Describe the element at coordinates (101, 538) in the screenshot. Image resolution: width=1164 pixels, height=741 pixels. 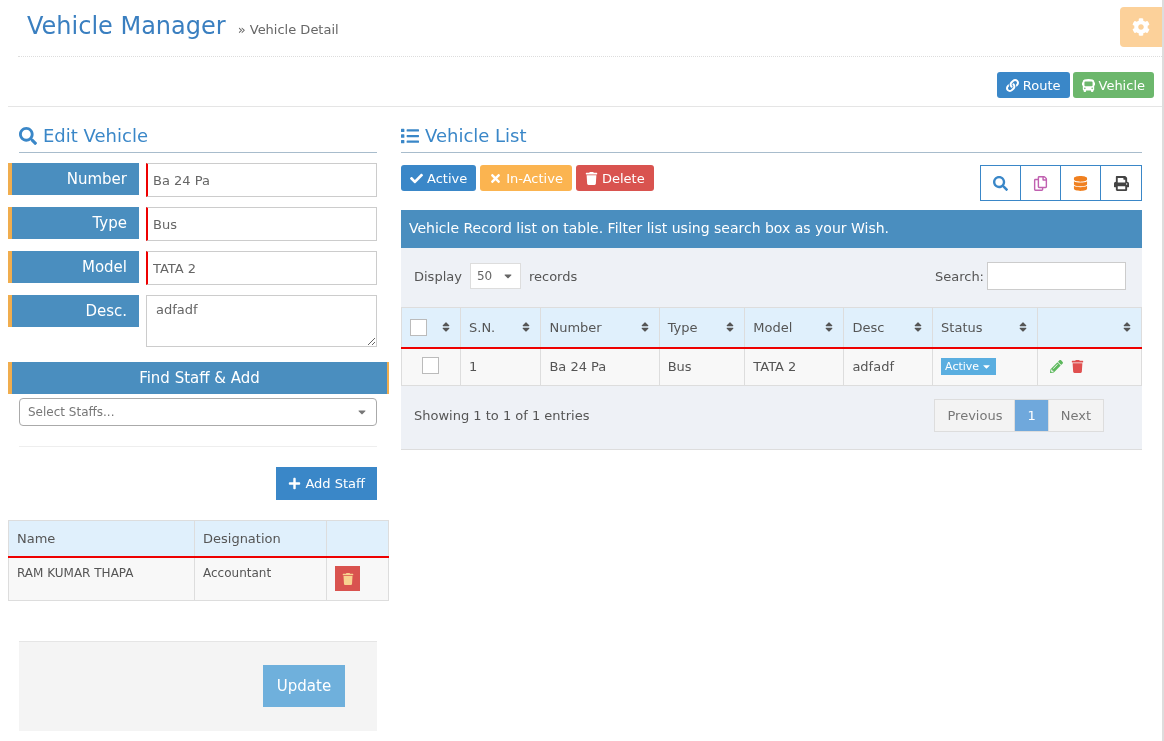
I see `column-header: Name` at that location.